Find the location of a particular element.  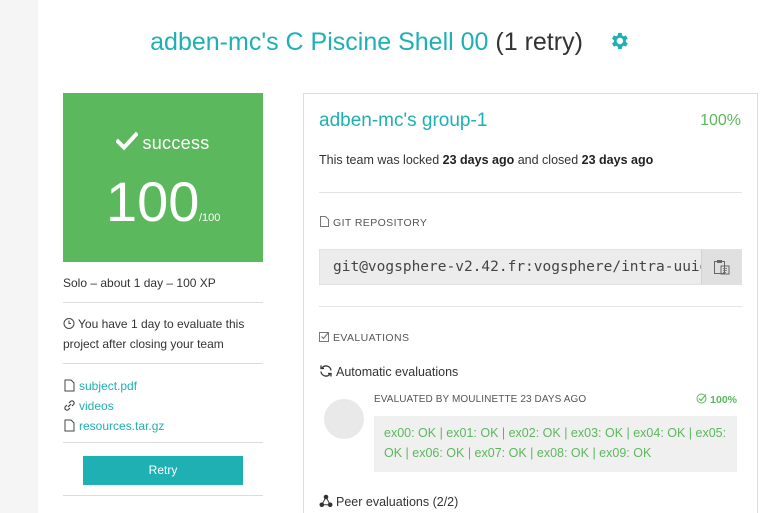

evaluation-percent: 100% is located at coordinates (716, 399).